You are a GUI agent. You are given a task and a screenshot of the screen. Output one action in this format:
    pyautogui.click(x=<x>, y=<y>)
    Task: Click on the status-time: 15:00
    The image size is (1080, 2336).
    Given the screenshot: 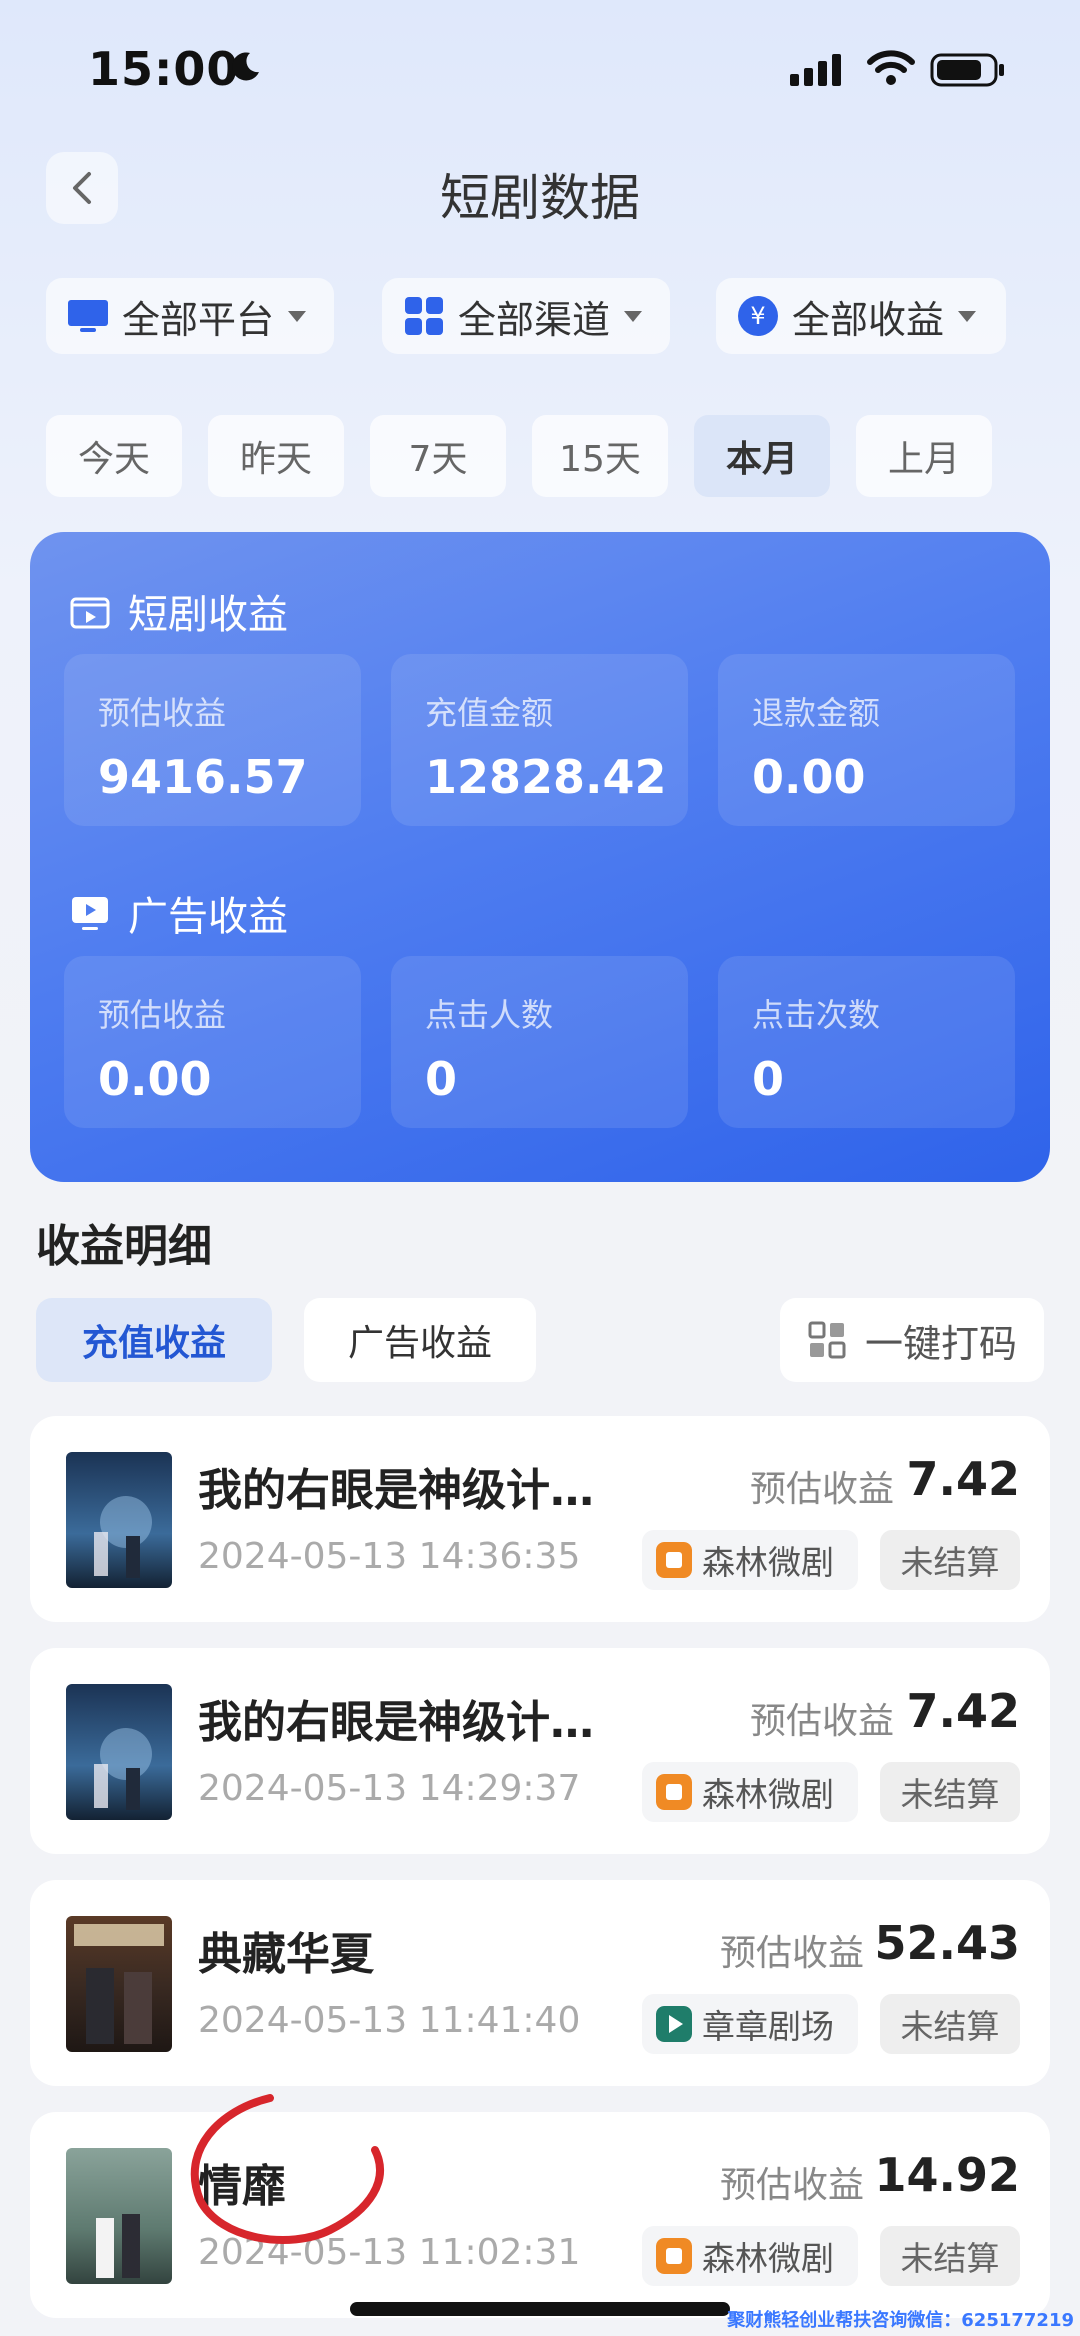 What is the action you would take?
    pyautogui.click(x=164, y=69)
    